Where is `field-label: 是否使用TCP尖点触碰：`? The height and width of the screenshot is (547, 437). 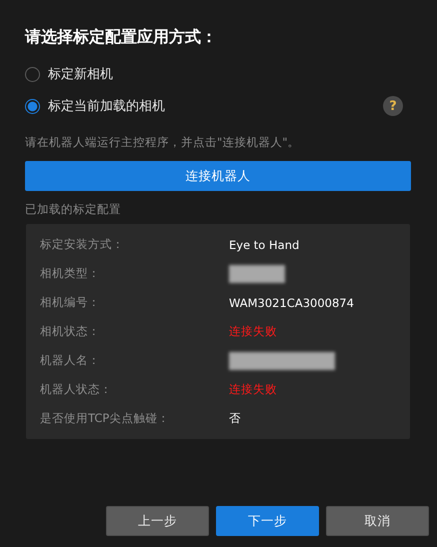 field-label: 是否使用TCP尖点触碰： is located at coordinates (105, 418).